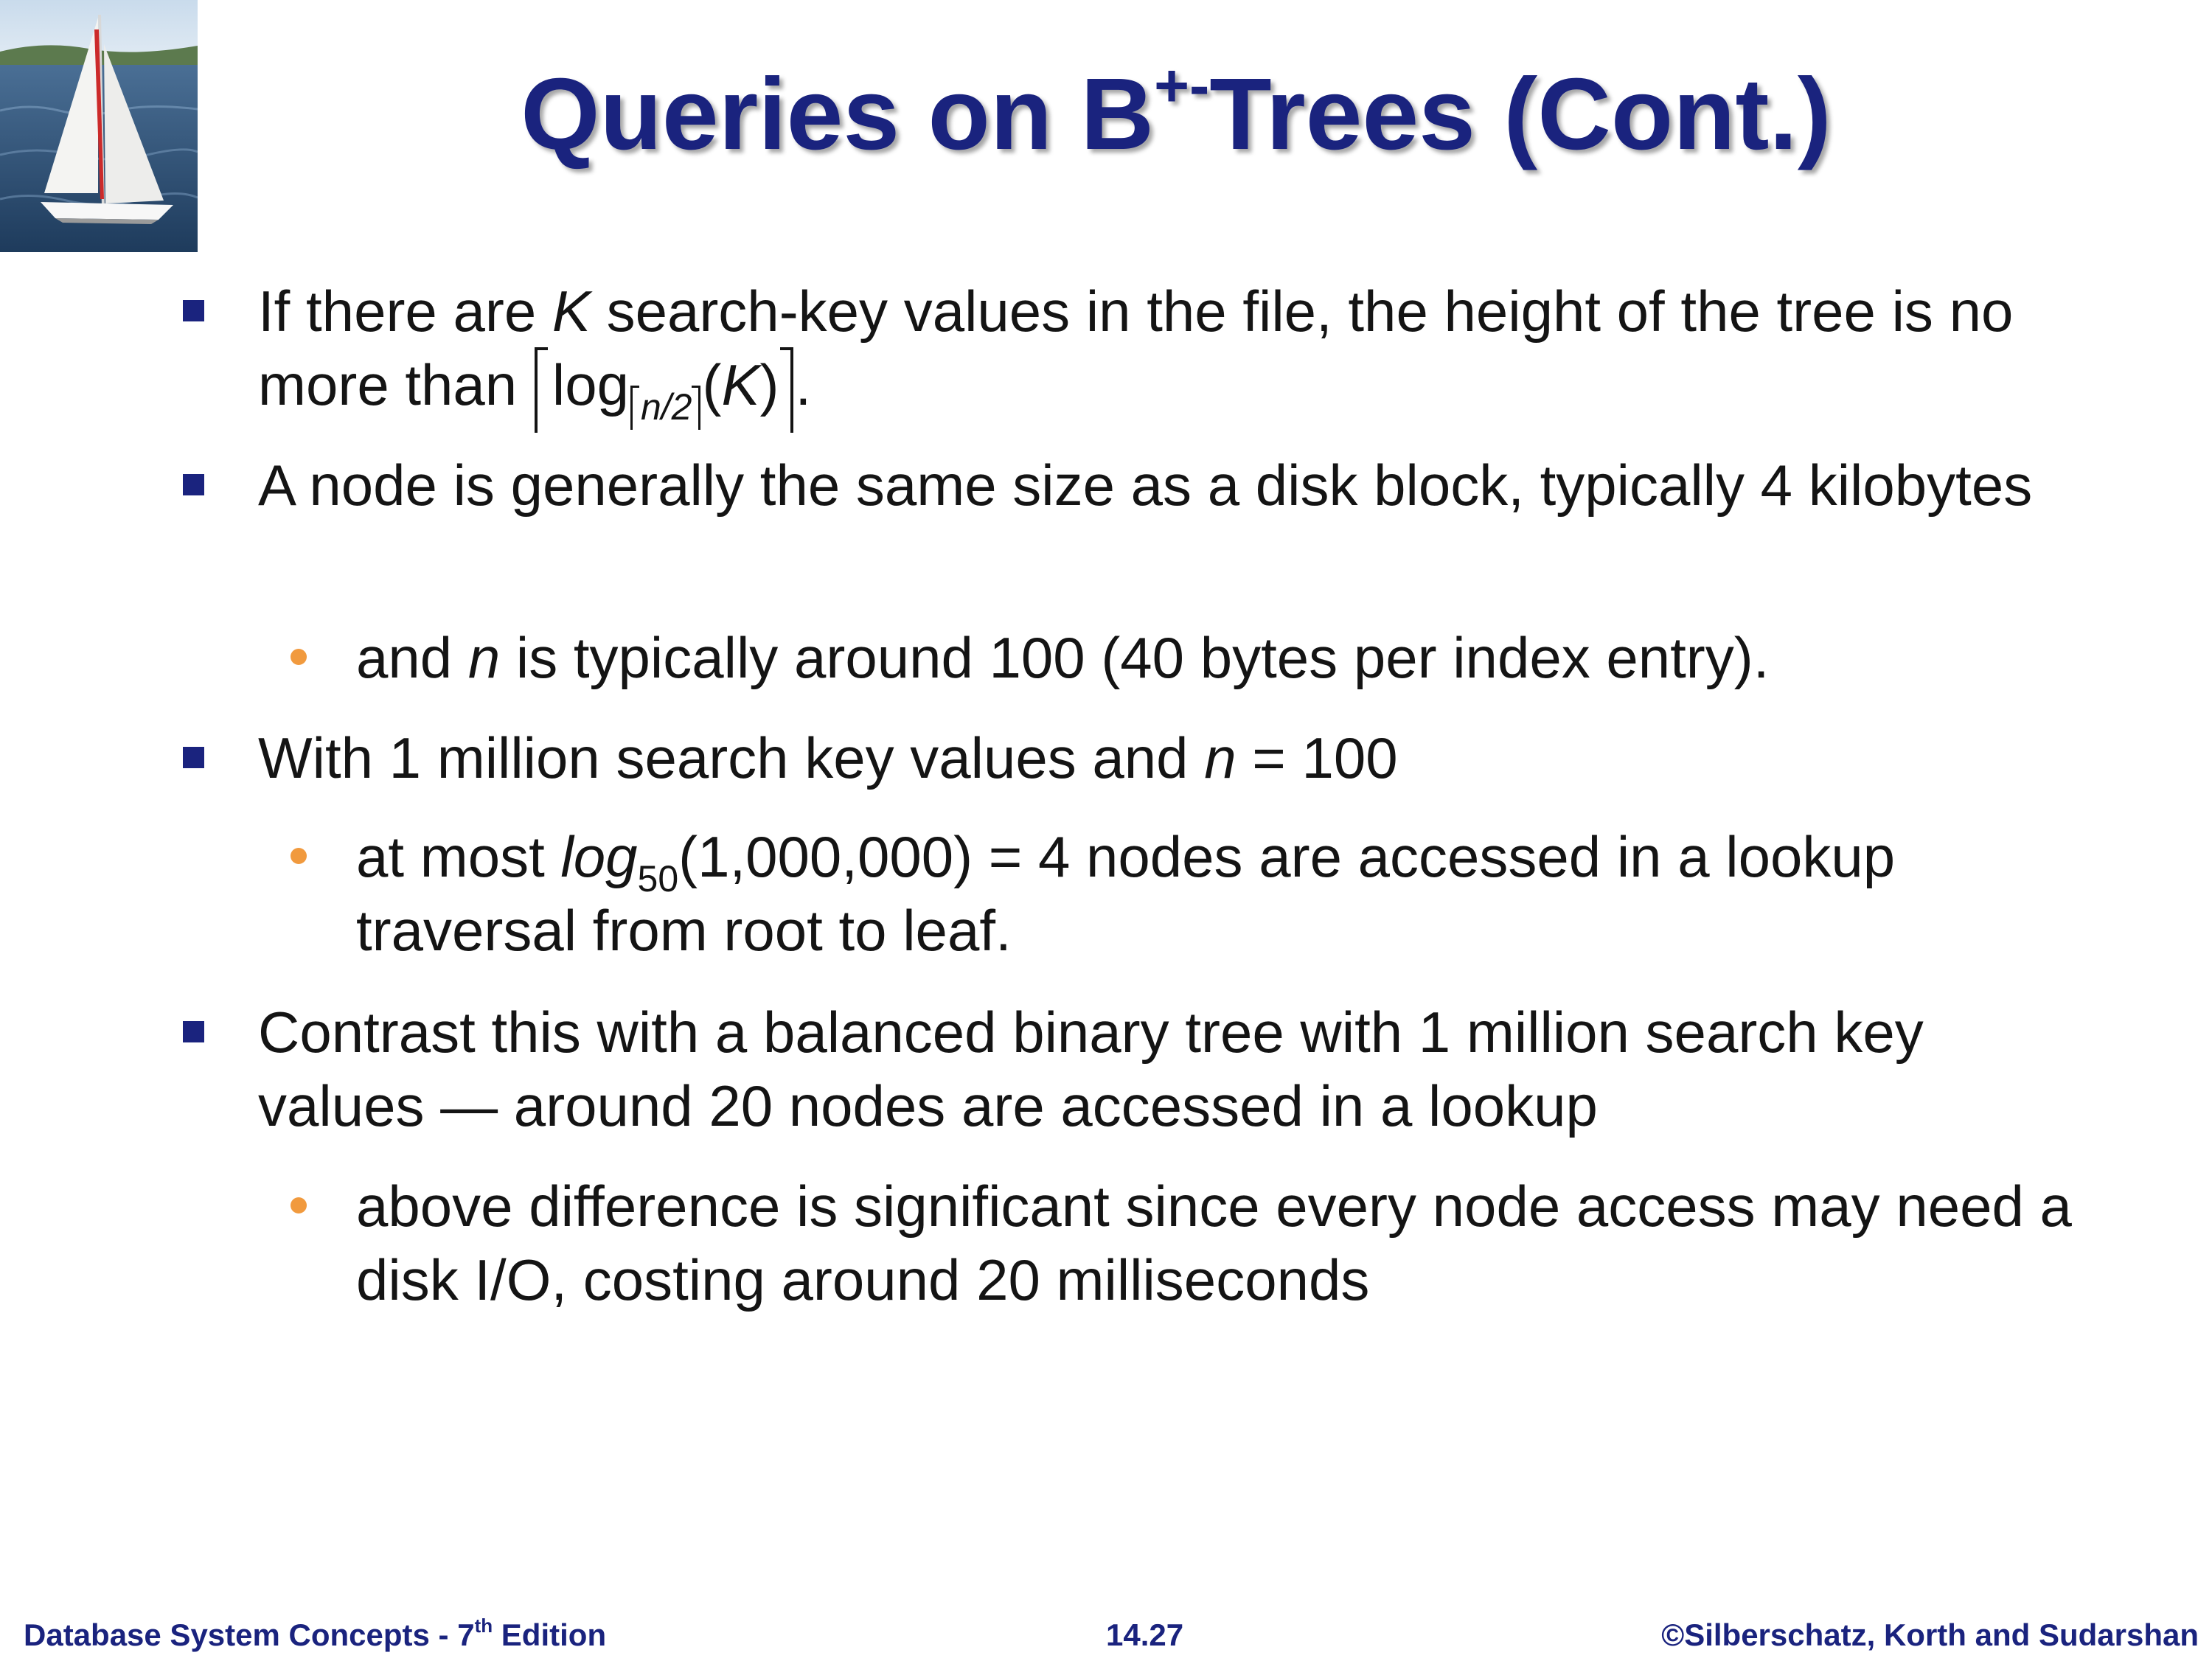  Describe the element at coordinates (838, 114) in the screenshot. I see `title-text: Queries on B` at that location.